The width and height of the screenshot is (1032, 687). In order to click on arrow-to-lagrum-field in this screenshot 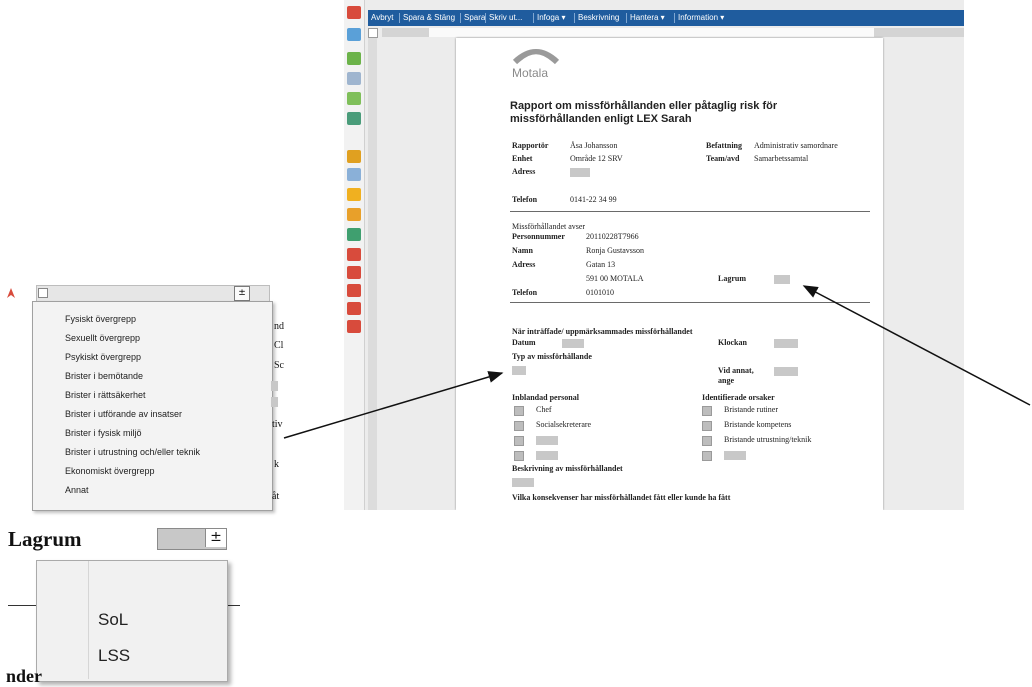, I will do `click(916, 345)`.